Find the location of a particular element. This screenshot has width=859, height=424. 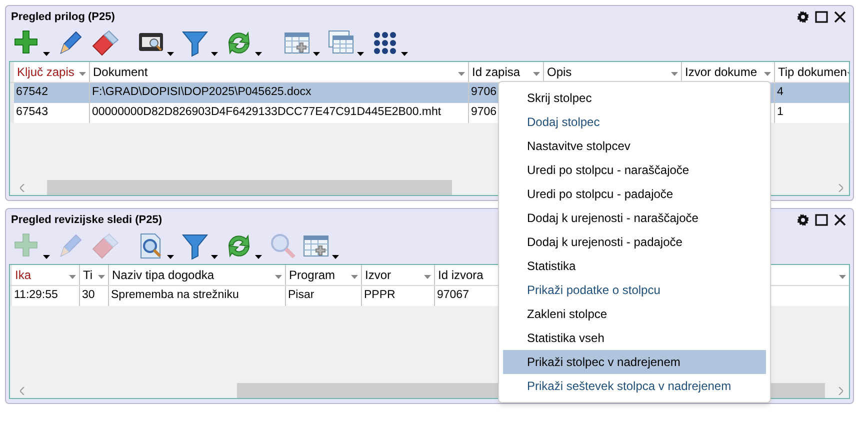

table-cell: 00000000D82D826903D4F6429133DCC77E47C91D445E2B00.mht is located at coordinates (279, 113).